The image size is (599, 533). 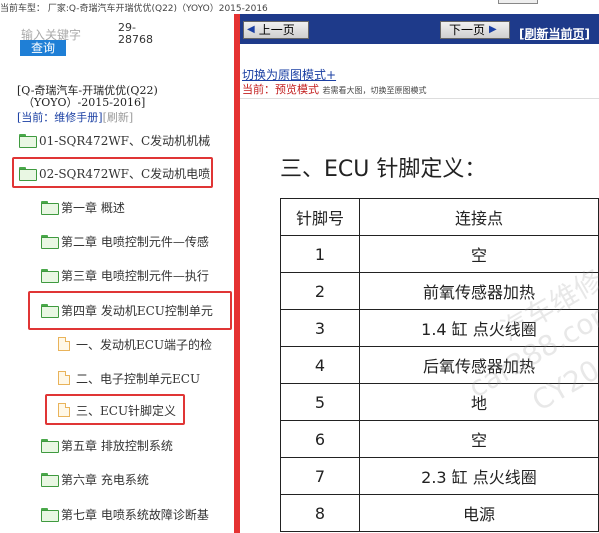 I want to click on tree-item-chapter-6: 第六章 充电系统, so click(x=95, y=479).